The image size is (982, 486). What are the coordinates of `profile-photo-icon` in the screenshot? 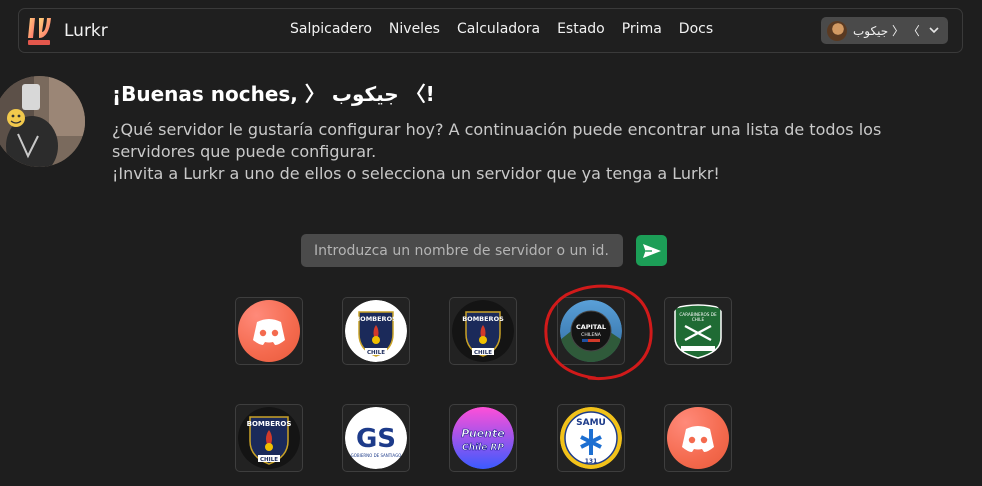 It's located at (42, 121).